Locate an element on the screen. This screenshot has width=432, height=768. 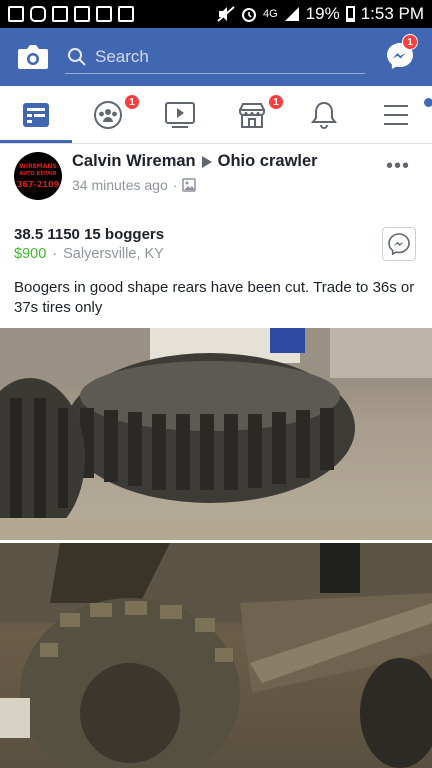
avatar: WIREMANS AUTO REPAIR 367-2109 is located at coordinates (38, 176).